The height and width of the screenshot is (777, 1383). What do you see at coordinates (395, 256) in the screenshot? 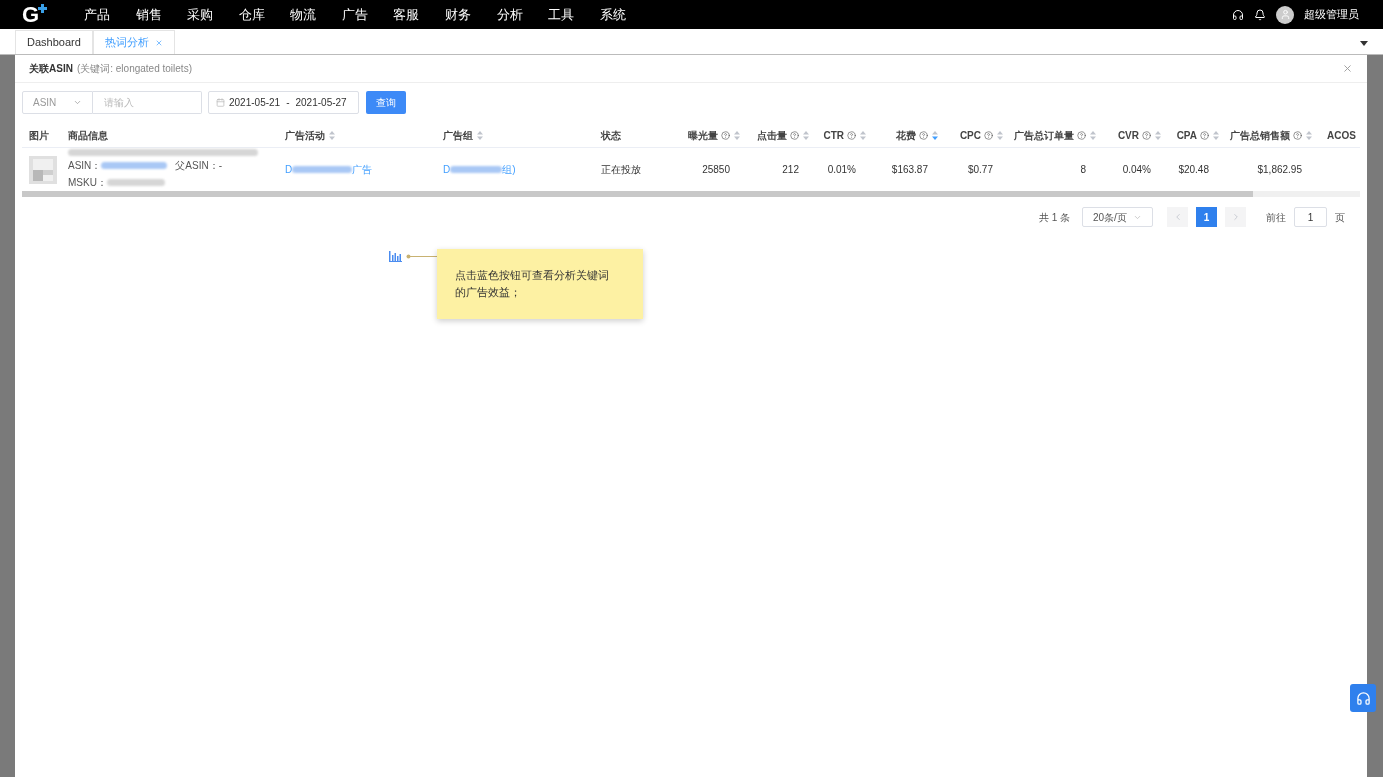
I see `bar-chart-icon` at bounding box center [395, 256].